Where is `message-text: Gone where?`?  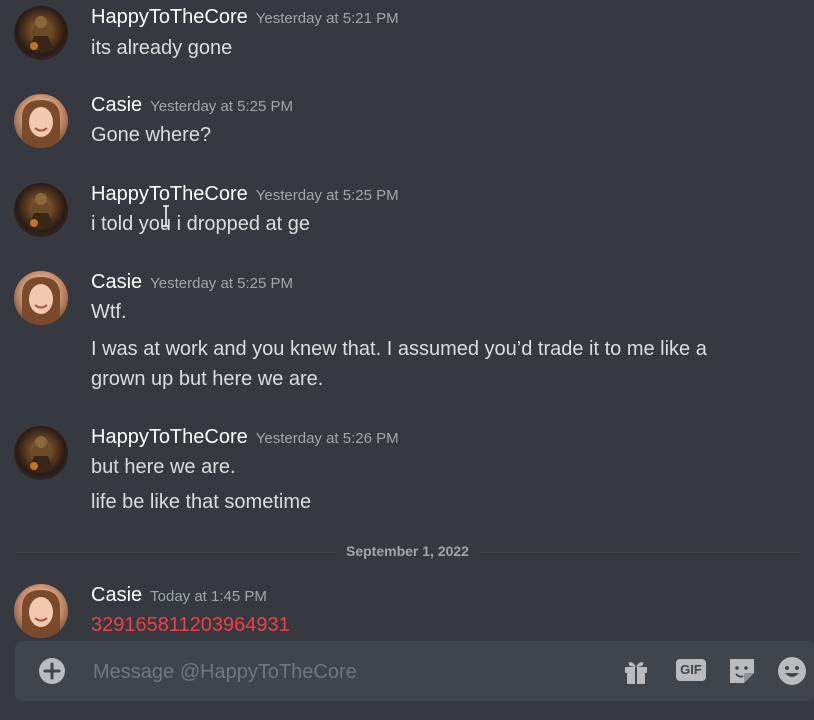
message-text: Gone where? is located at coordinates (151, 135).